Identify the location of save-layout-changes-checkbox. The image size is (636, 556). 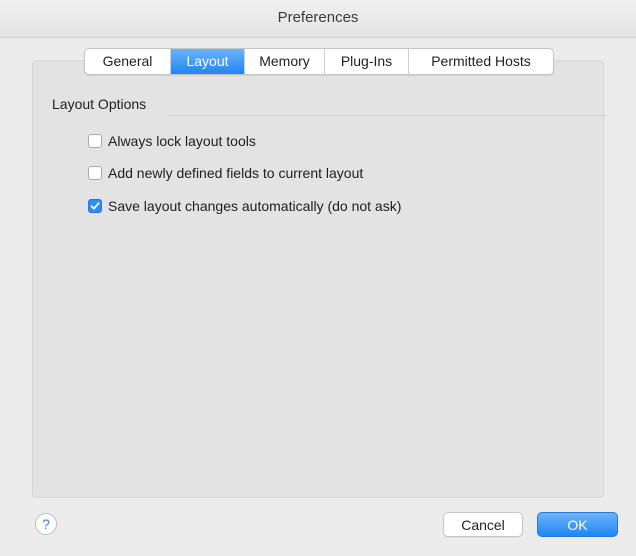
(95, 206).